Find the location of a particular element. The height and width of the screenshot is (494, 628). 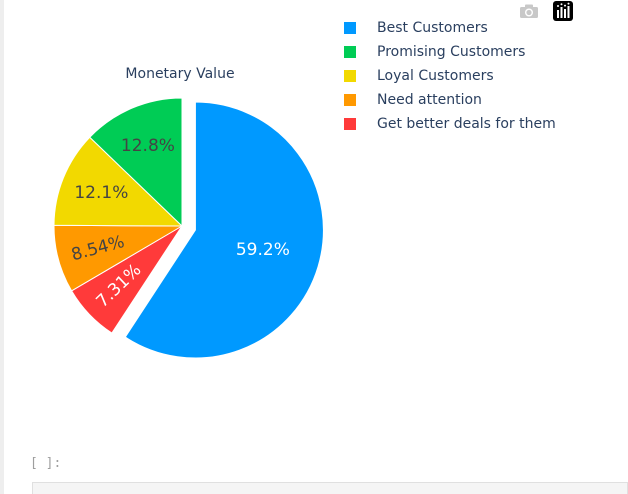

legend-item-loyal-customers: Loyal Customers is located at coordinates (450, 76).